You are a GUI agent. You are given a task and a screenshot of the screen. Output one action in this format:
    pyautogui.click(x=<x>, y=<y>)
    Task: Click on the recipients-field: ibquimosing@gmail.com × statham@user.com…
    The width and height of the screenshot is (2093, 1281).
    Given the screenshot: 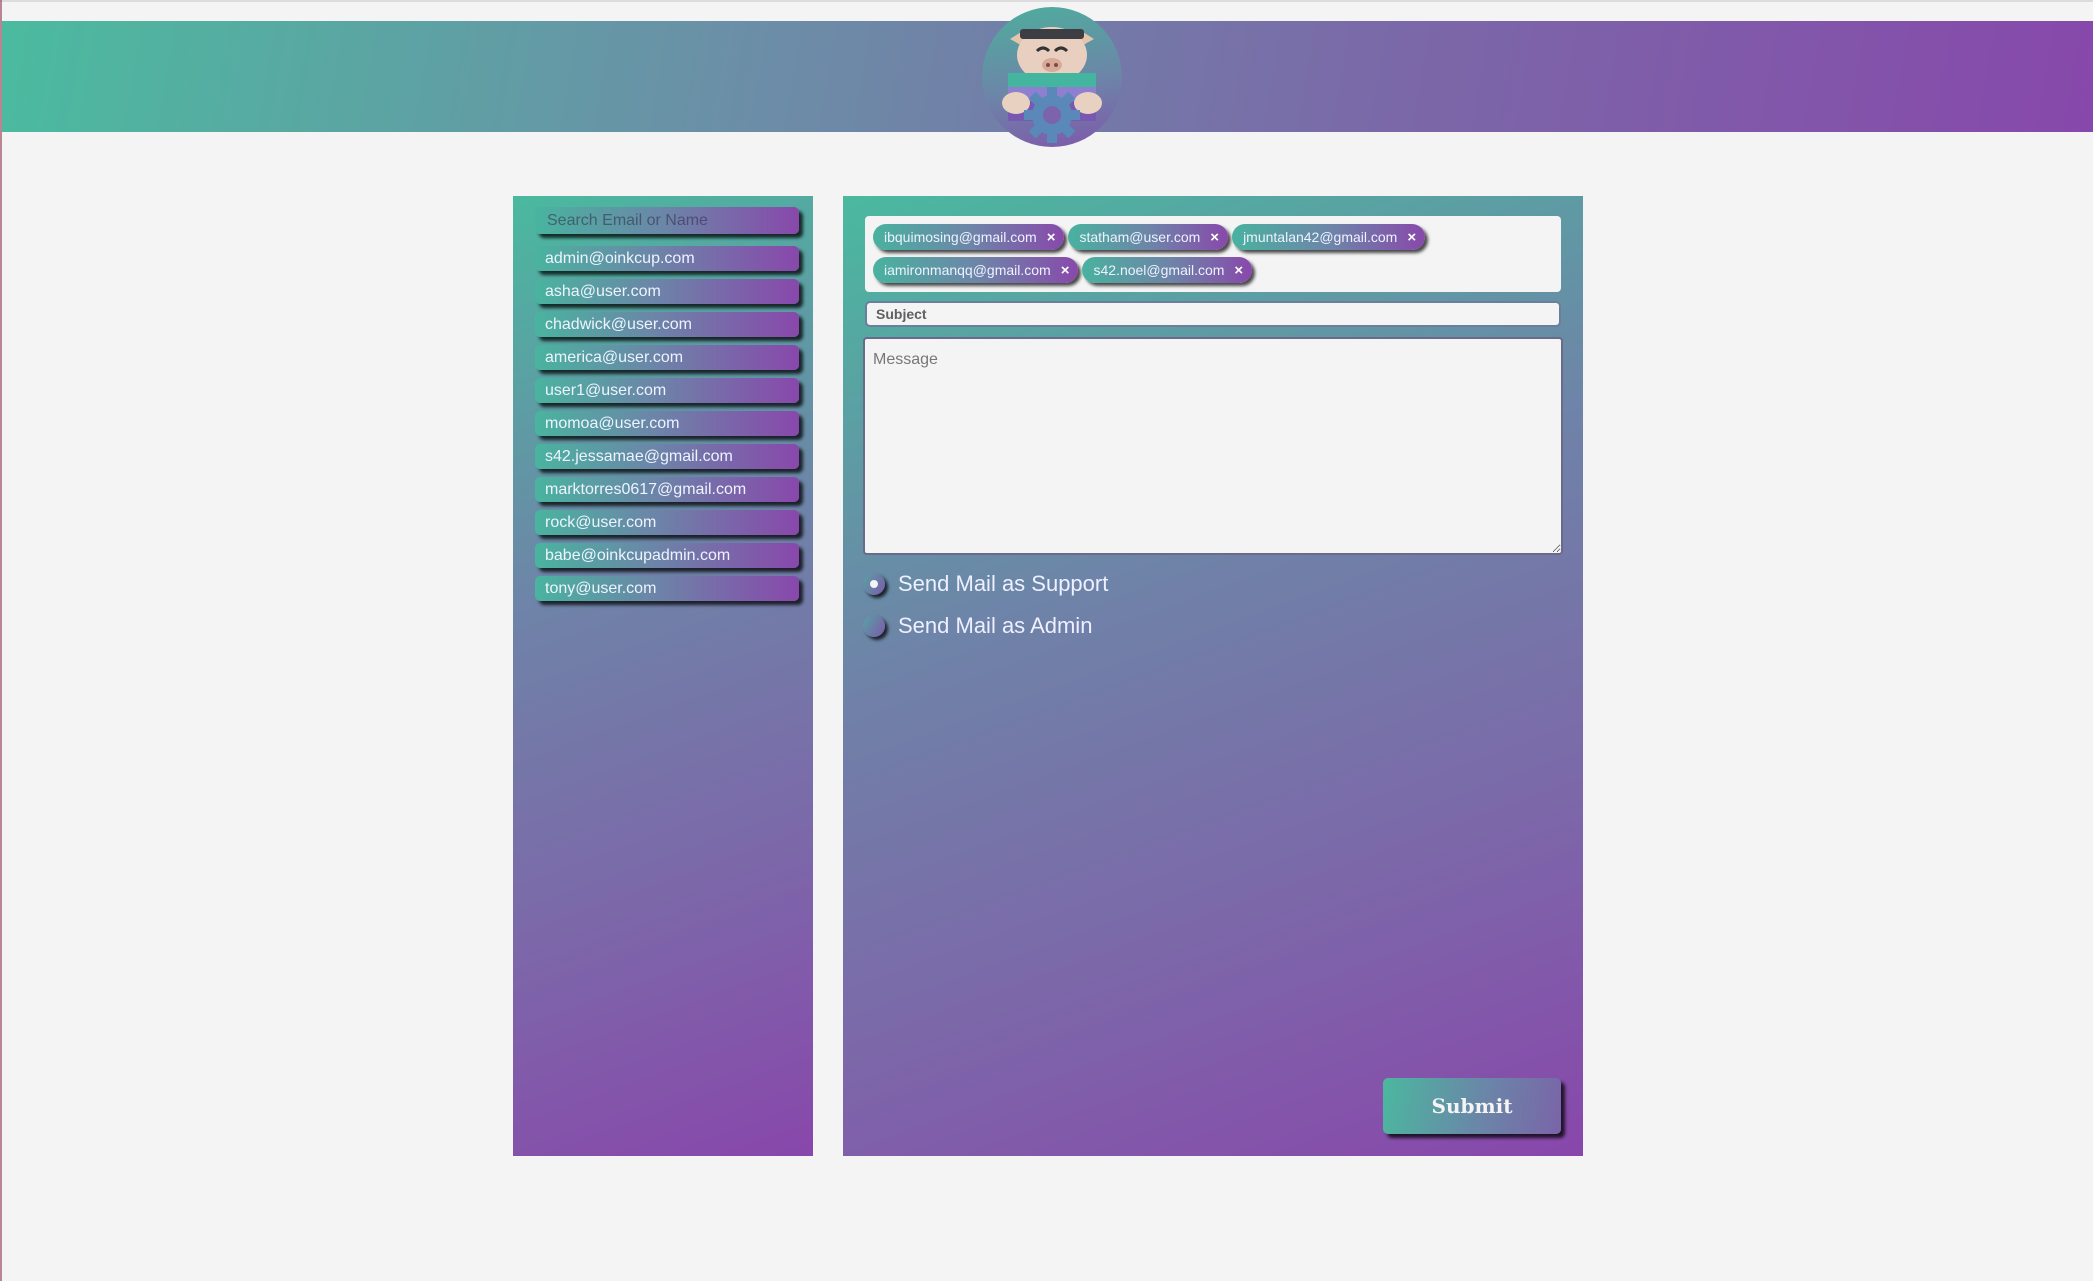 What is the action you would take?
    pyautogui.click(x=1213, y=254)
    